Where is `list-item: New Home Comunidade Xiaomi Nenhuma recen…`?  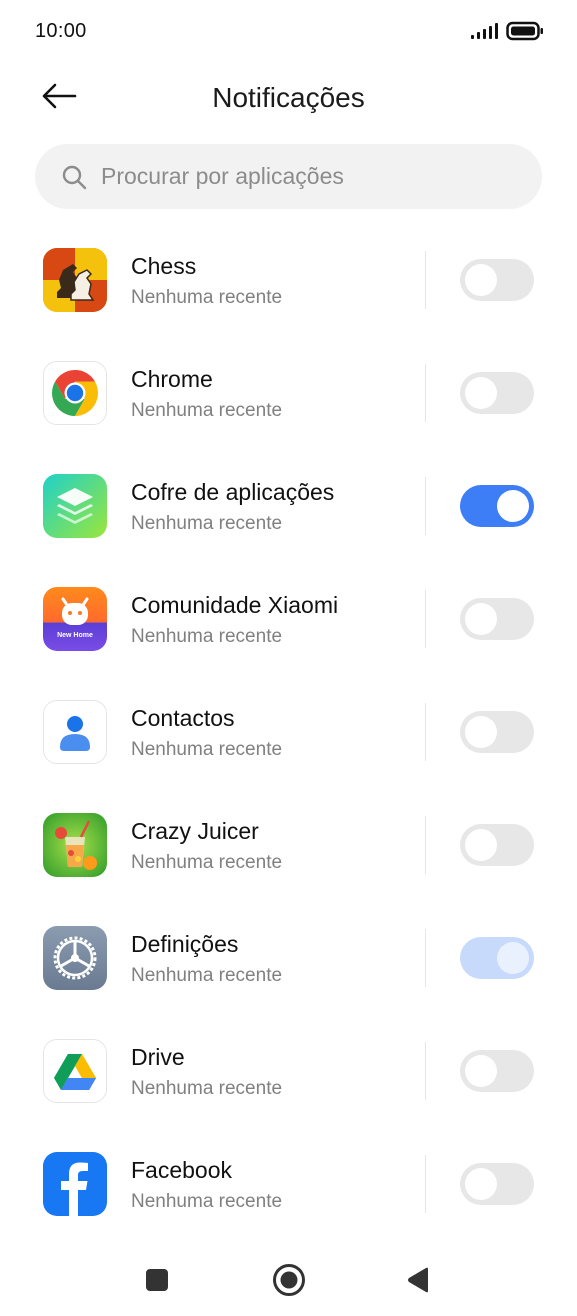
list-item: New Home Comunidade Xiaomi Nenhuma recen… is located at coordinates (288, 619).